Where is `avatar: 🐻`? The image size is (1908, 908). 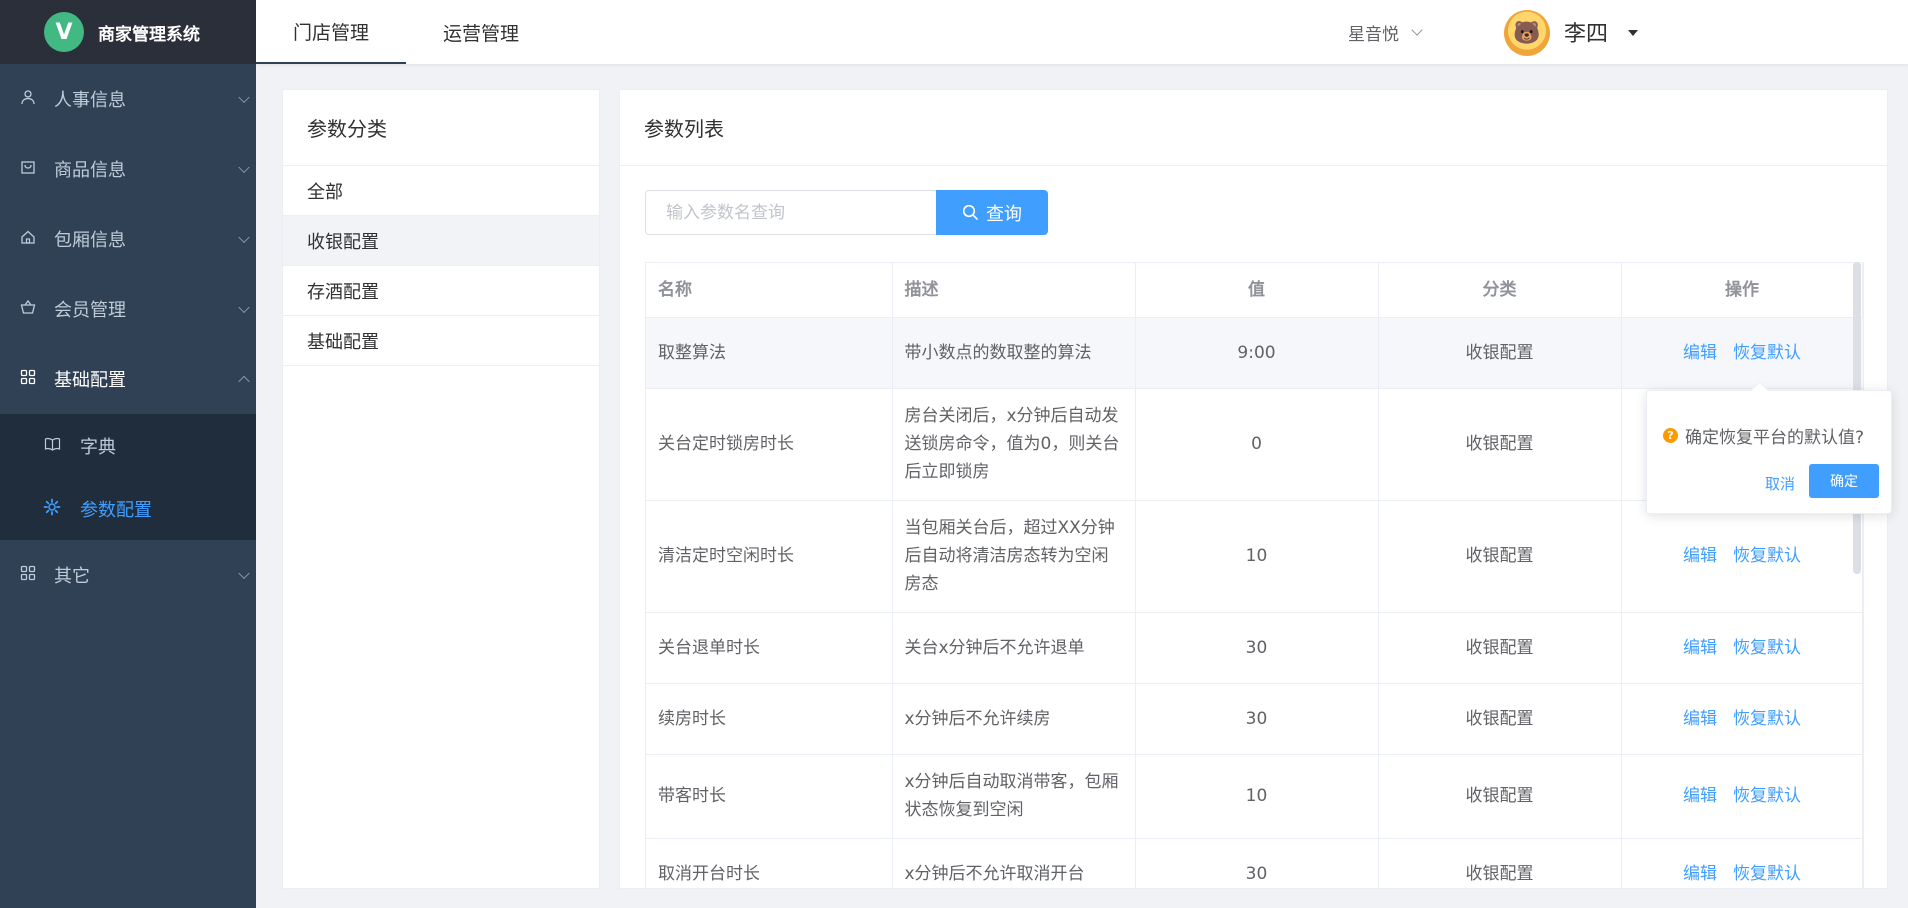
avatar: 🐻 is located at coordinates (1527, 33).